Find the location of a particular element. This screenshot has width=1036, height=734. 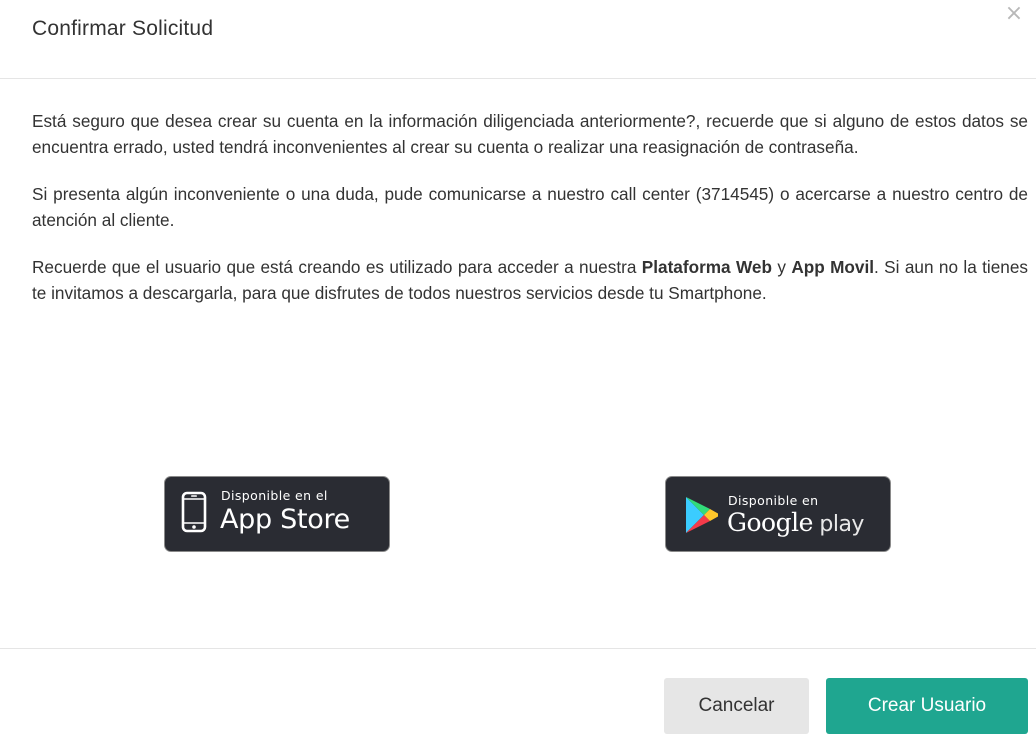

google-play-big-text: Google play is located at coordinates (795, 522).